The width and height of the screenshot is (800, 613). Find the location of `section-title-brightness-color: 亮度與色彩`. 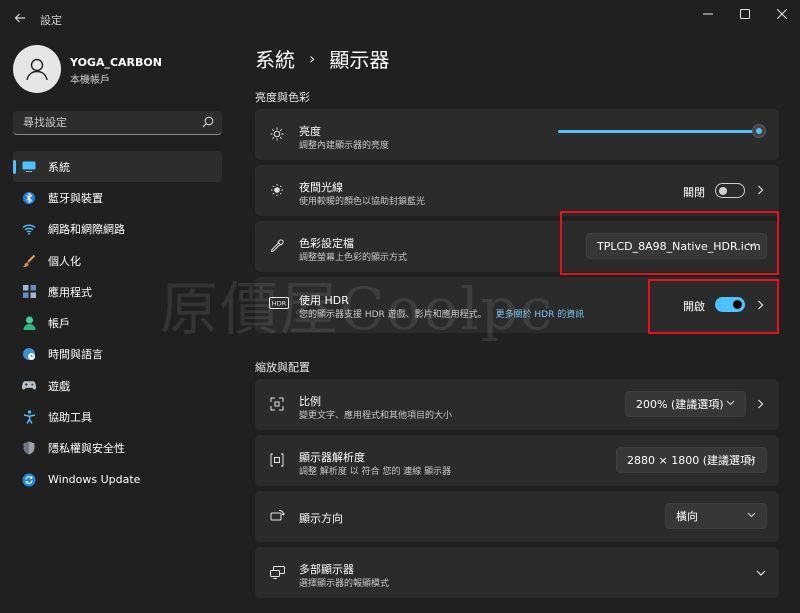

section-title-brightness-color: 亮度與色彩 is located at coordinates (282, 97).